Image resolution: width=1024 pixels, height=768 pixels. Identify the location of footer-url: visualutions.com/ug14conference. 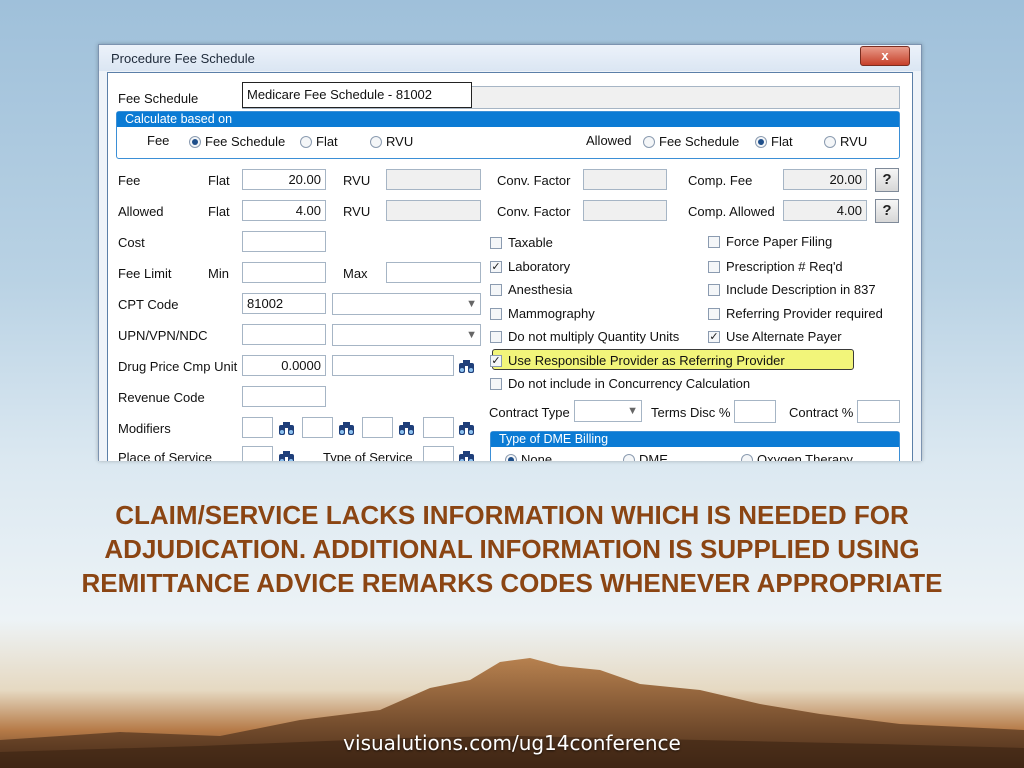
(512, 743).